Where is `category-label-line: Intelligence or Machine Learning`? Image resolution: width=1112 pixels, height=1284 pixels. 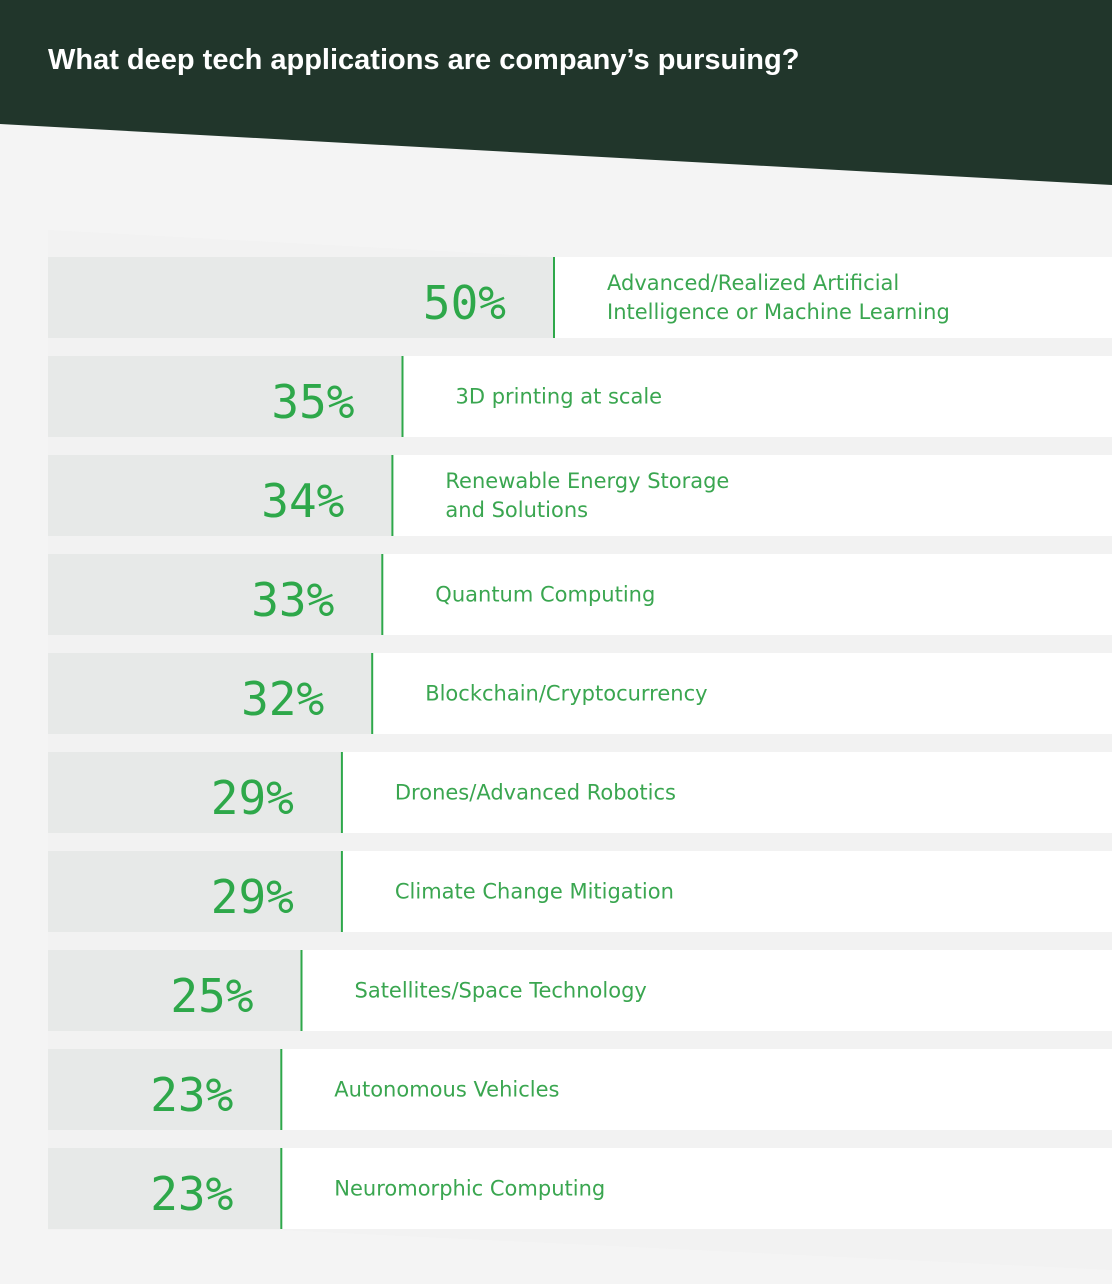
category-label-line: Intelligence or Machine Learning is located at coordinates (778, 312).